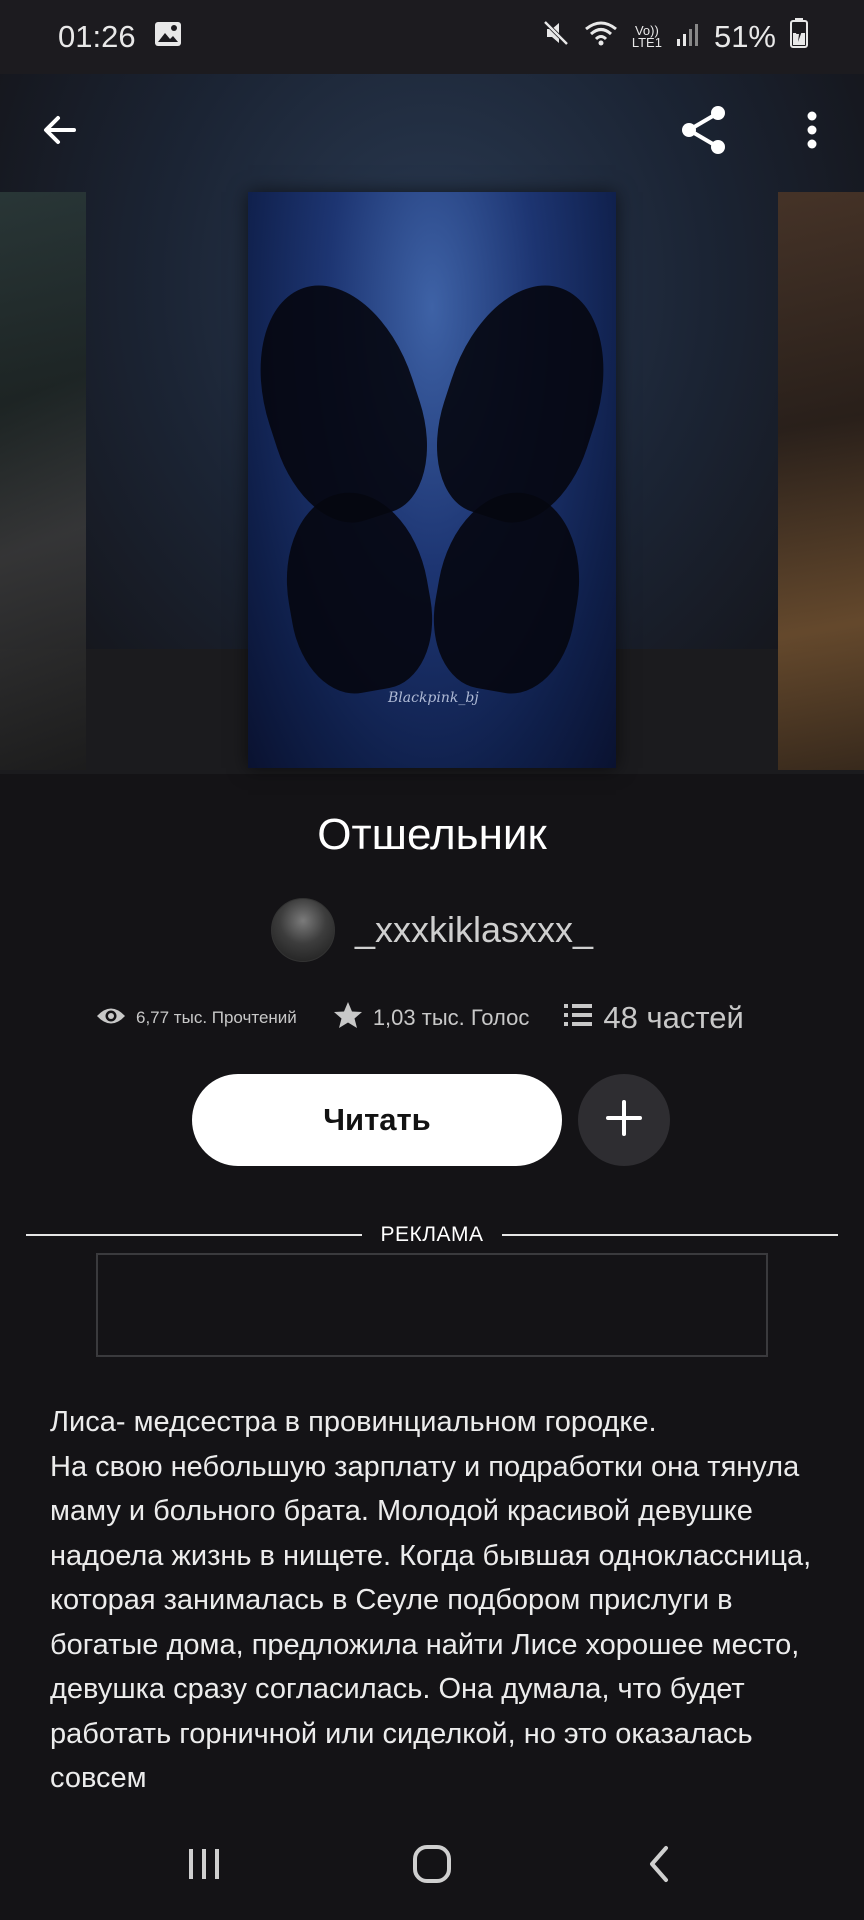 The image size is (864, 1920). Describe the element at coordinates (348, 1018) in the screenshot. I see `star-icon` at that location.